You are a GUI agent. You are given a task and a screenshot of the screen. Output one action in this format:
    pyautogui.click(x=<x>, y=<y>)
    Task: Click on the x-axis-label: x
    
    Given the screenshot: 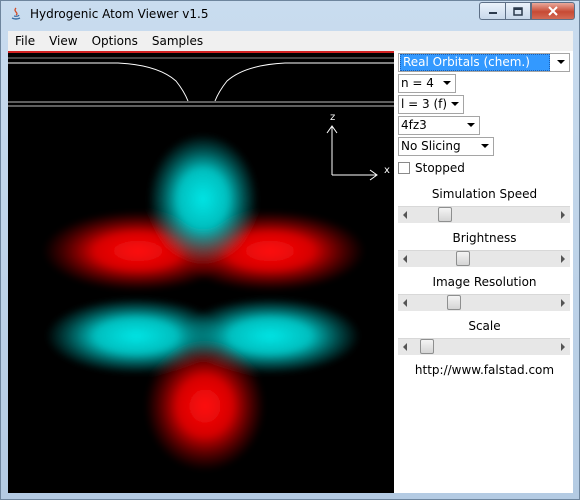 What is the action you would take?
    pyautogui.click(x=387, y=170)
    